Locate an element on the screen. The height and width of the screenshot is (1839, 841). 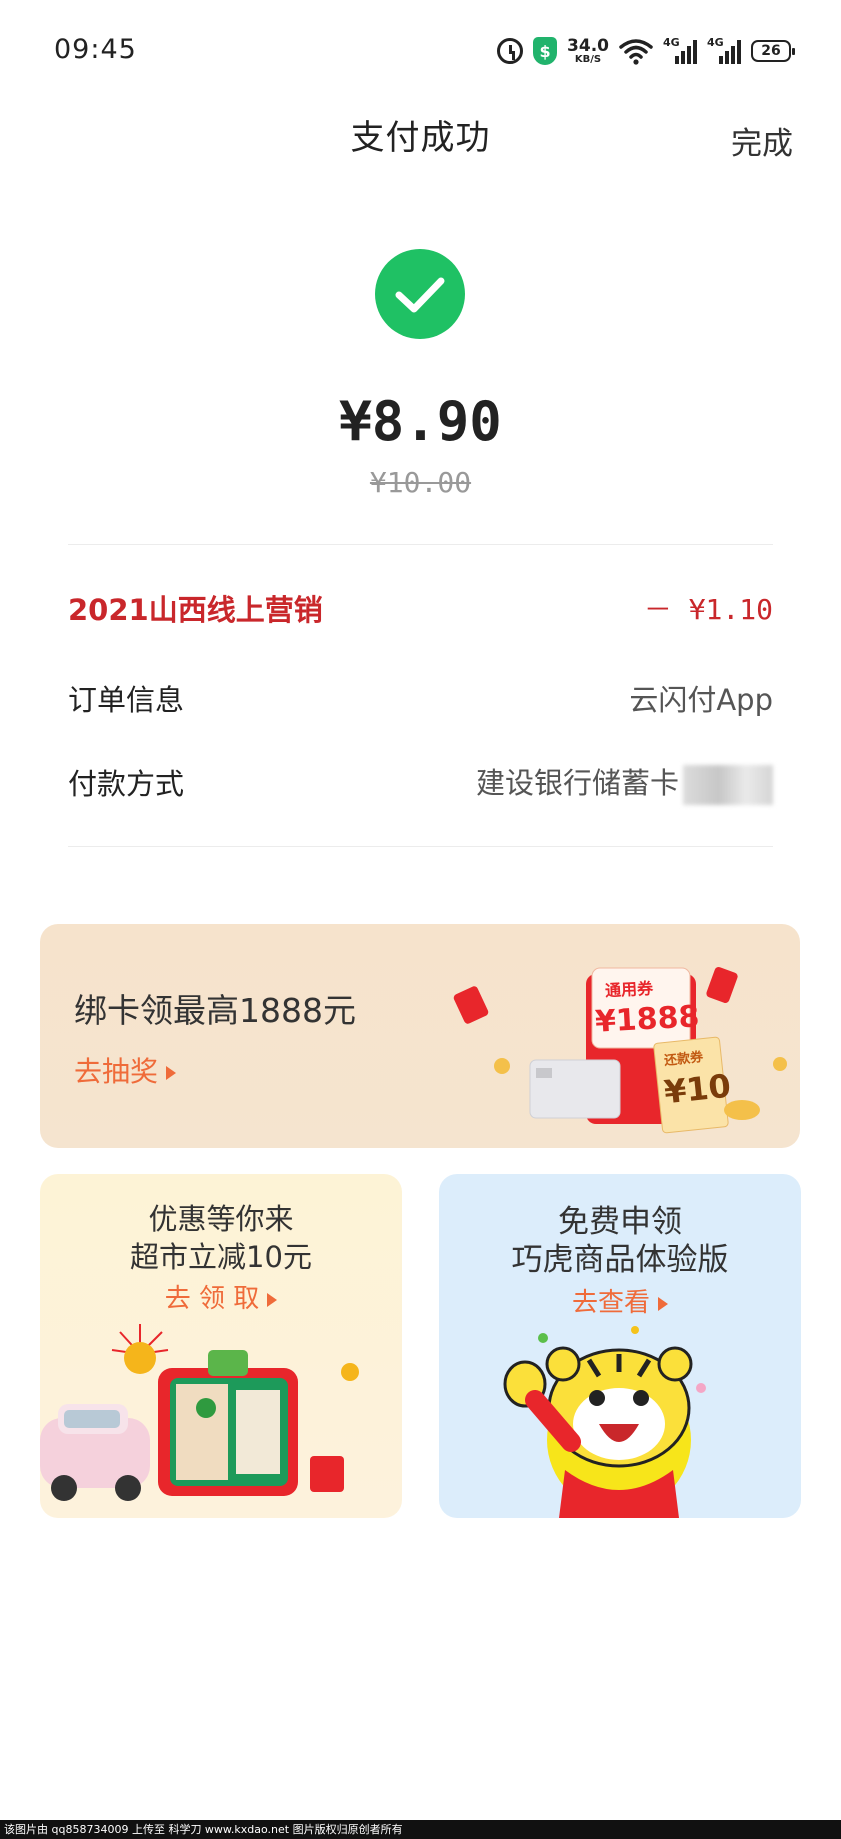
coupon-label: 通用券 is located at coordinates (629, 989).